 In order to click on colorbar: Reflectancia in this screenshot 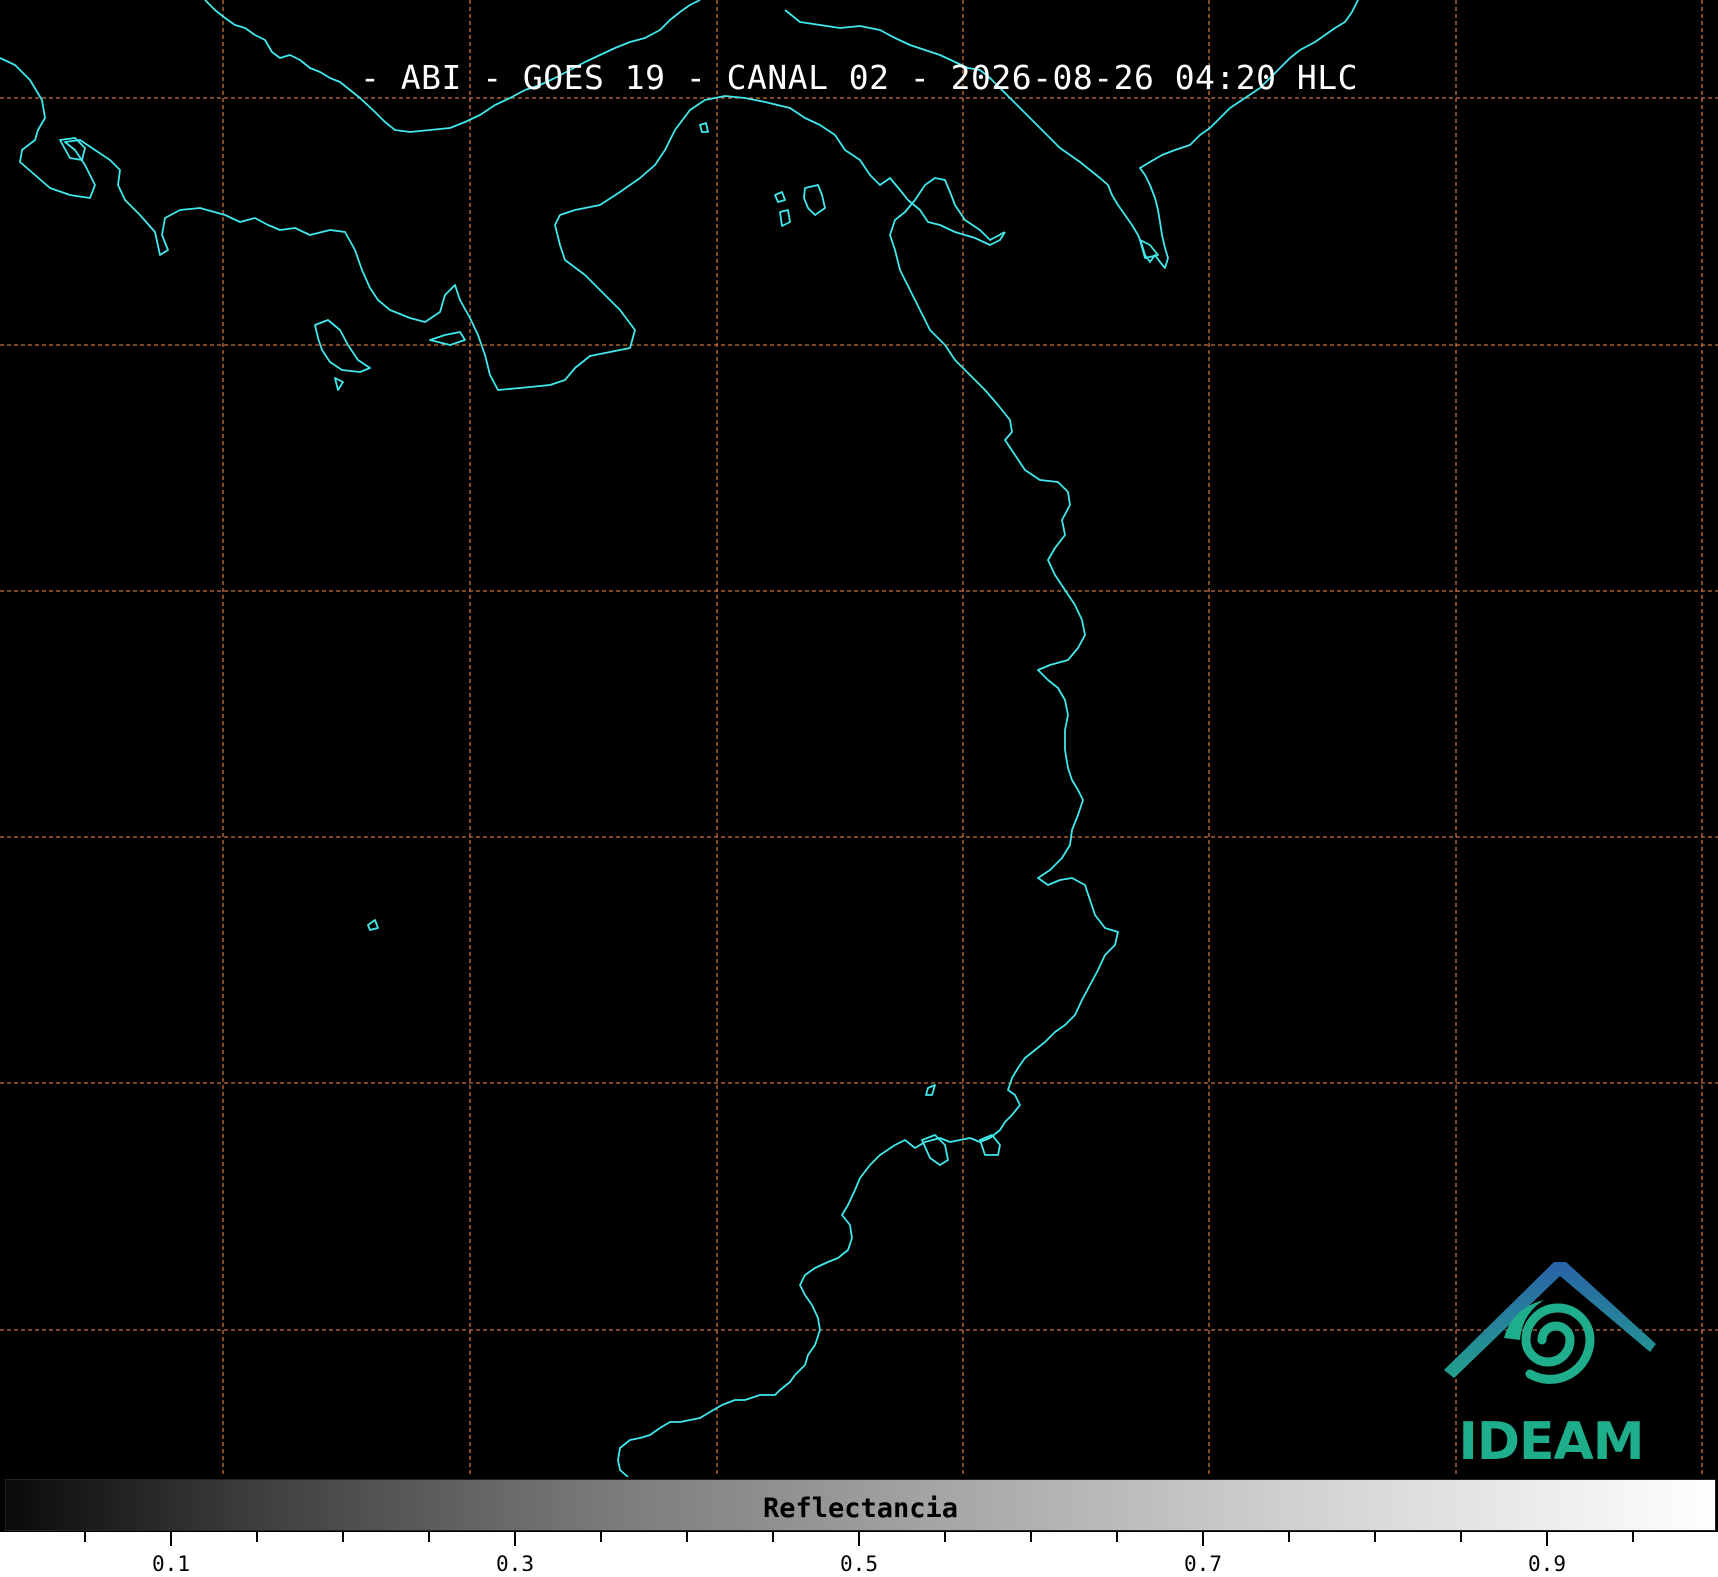, I will do `click(860, 1505)`.